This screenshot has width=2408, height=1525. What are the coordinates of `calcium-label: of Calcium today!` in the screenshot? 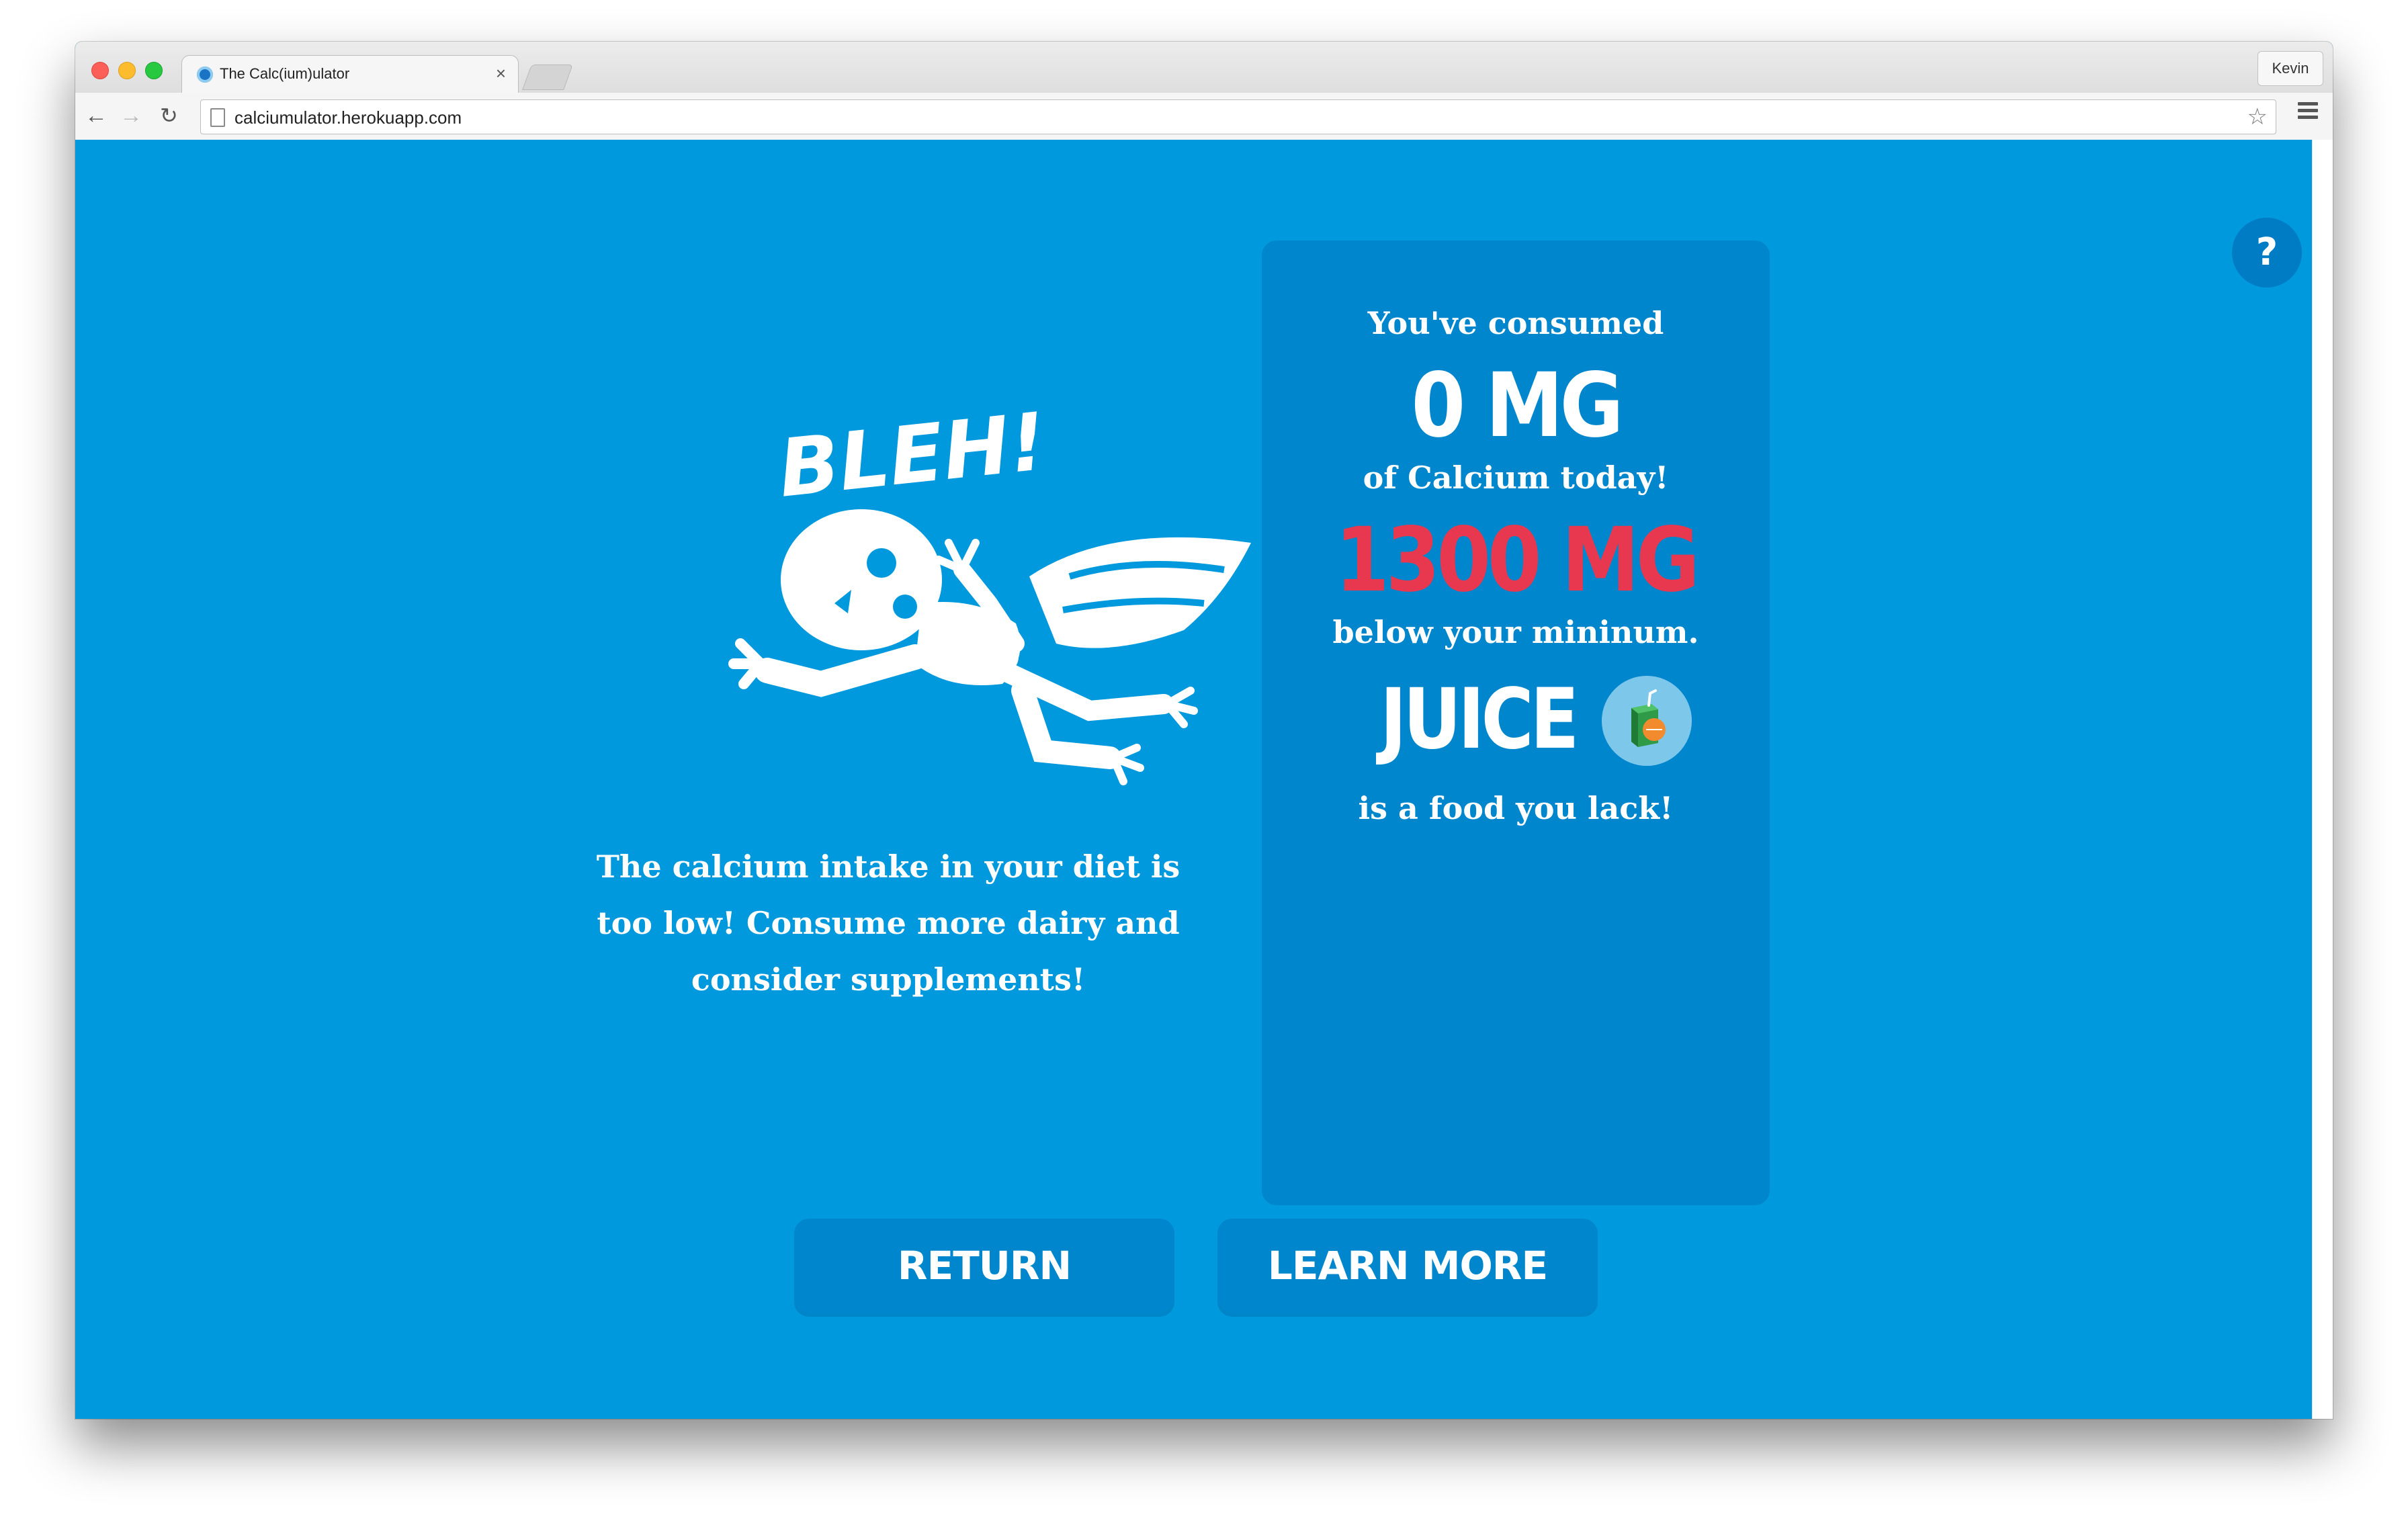 It's located at (1516, 478).